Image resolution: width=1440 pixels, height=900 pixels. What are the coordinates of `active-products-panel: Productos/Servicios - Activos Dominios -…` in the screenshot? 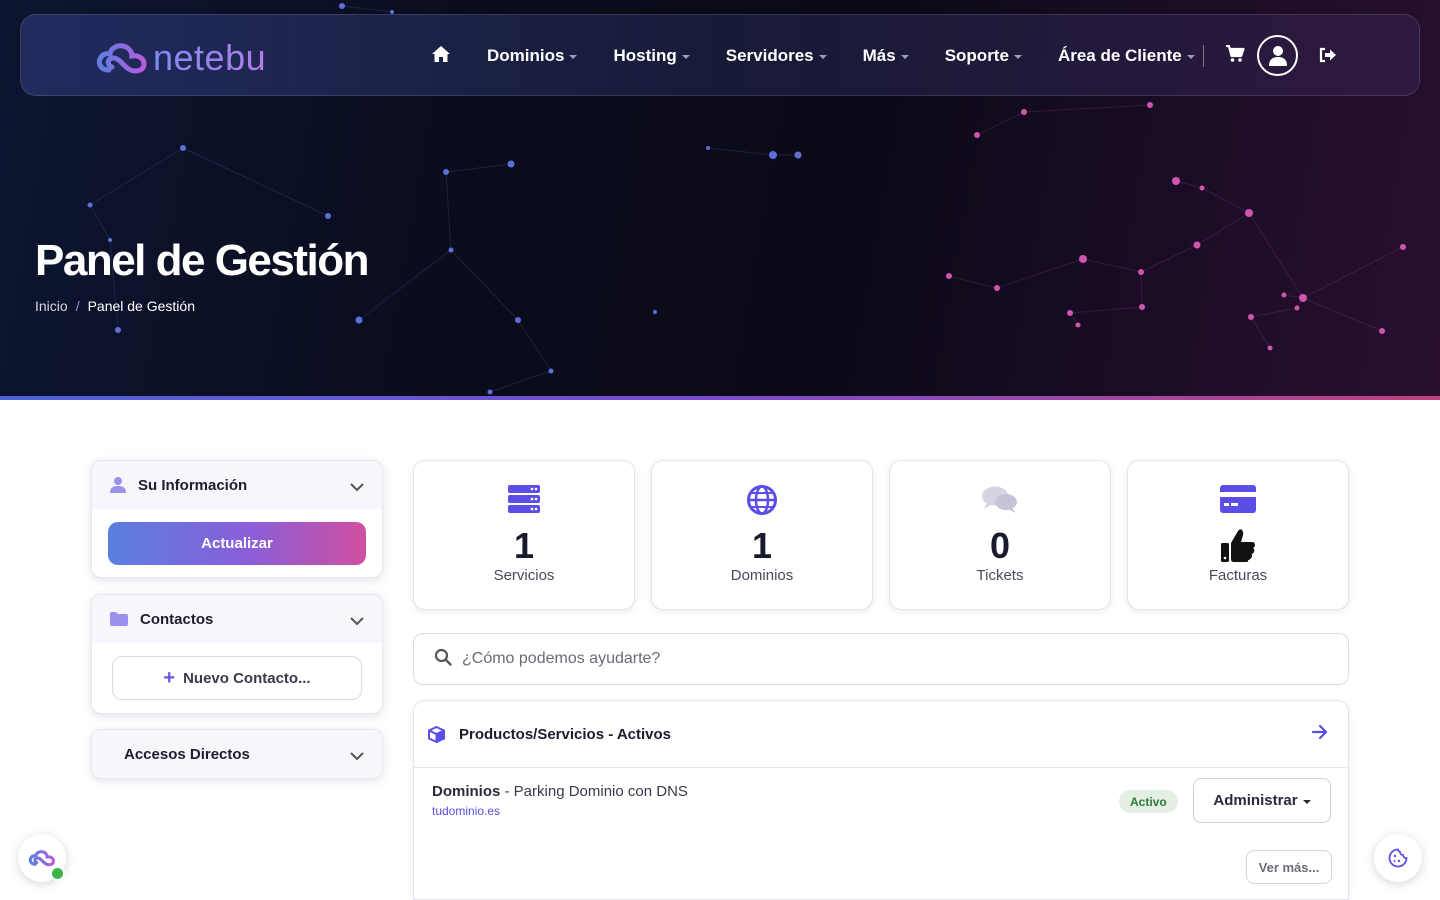 It's located at (881, 800).